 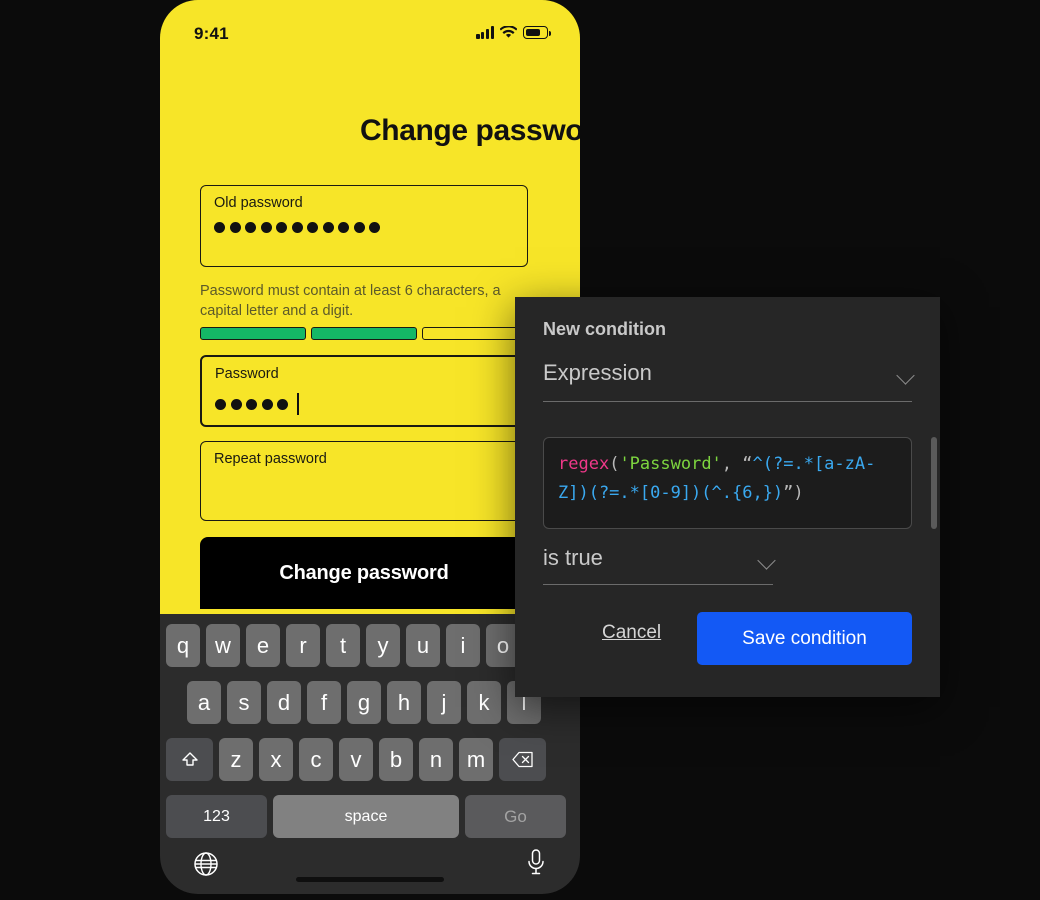 I want to click on save-condition-button: Save condition, so click(x=804, y=638).